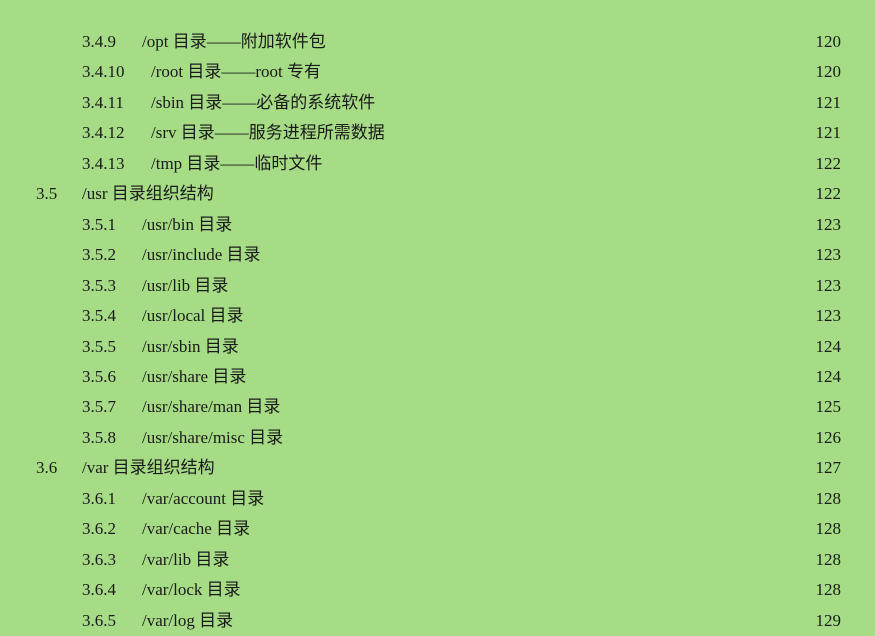 The width and height of the screenshot is (875, 636). Describe the element at coordinates (196, 529) in the screenshot. I see `toc-entry-title: /var/cache 目录` at that location.